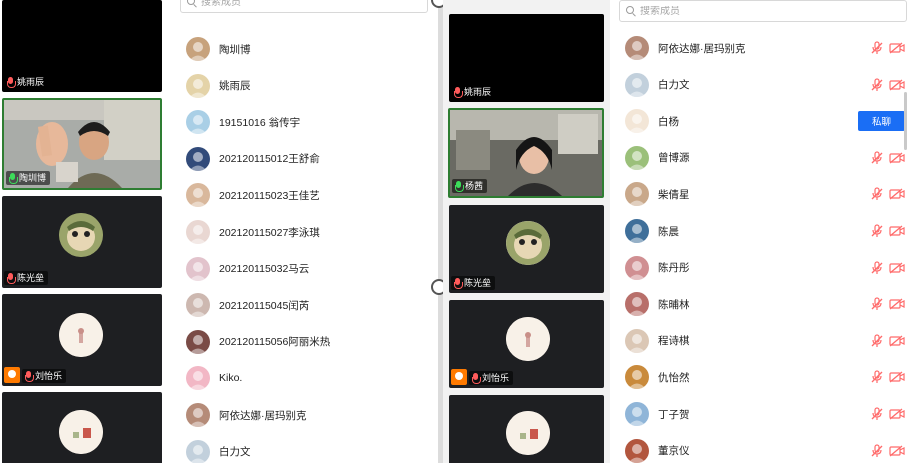 This screenshot has width=911, height=463. What do you see at coordinates (304, 122) in the screenshot?
I see `member-list-item: 19151016 翁传宇` at bounding box center [304, 122].